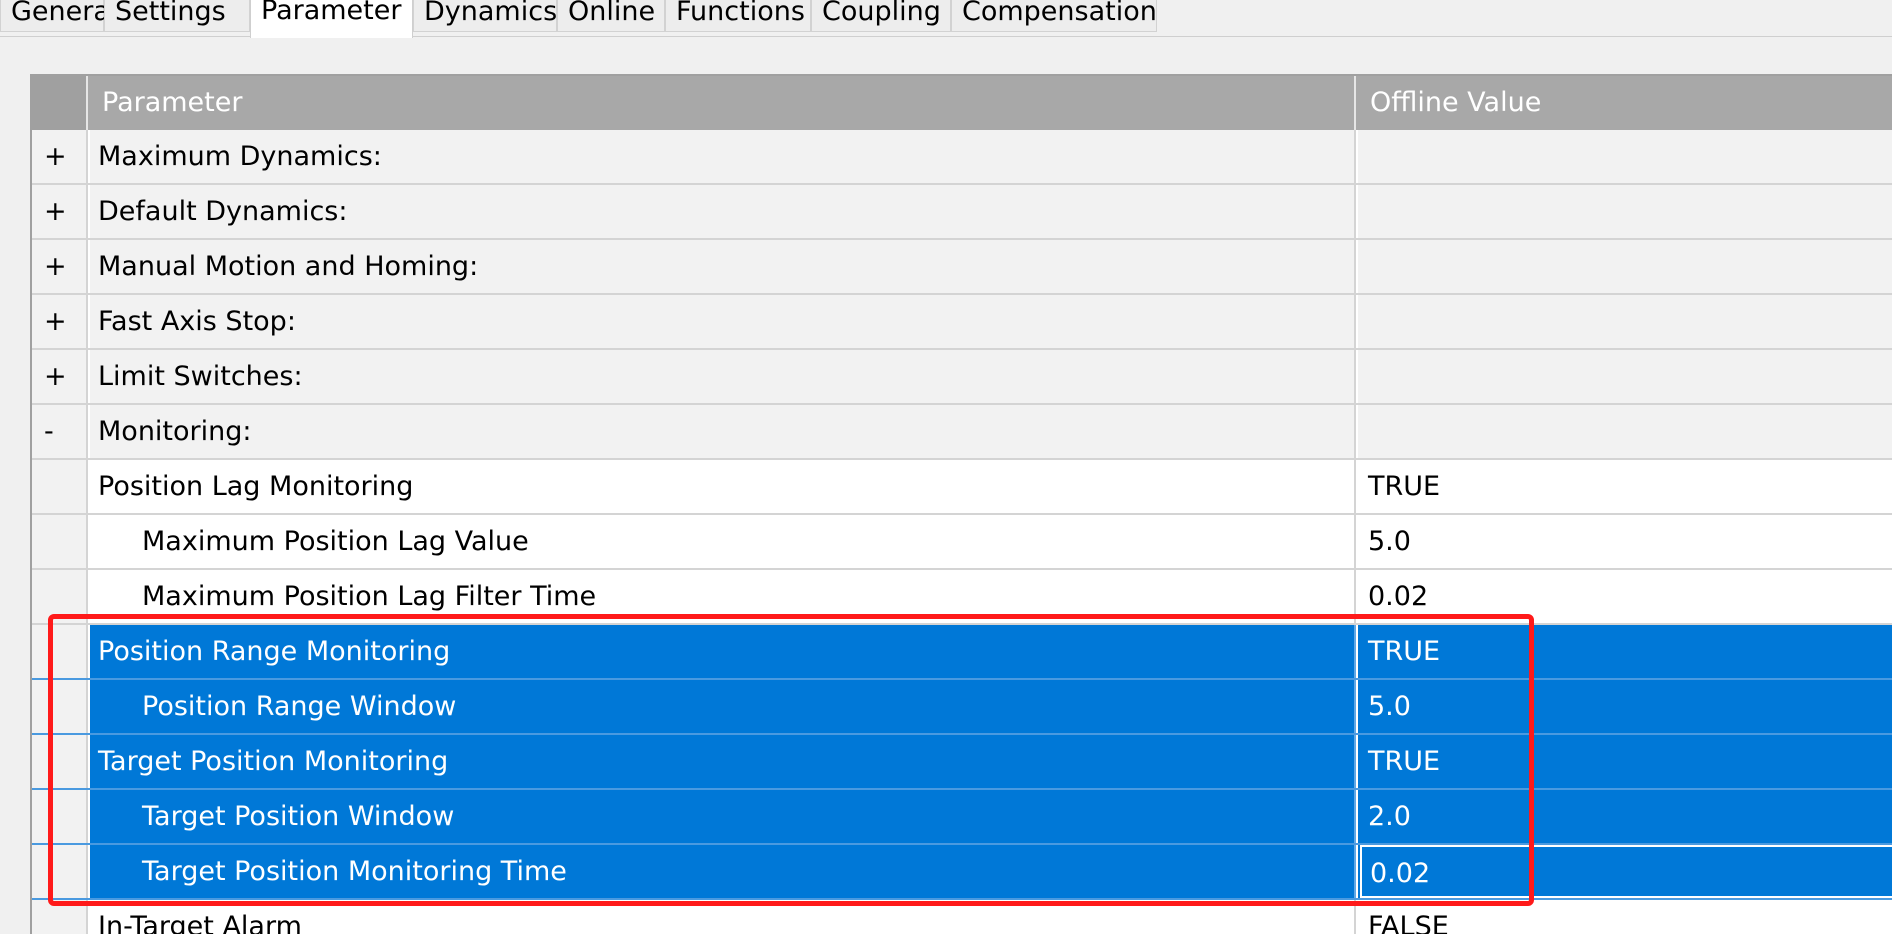 This screenshot has width=1892, height=934. Describe the element at coordinates (723, 431) in the screenshot. I see `parameter-name: Monitoring:` at that location.